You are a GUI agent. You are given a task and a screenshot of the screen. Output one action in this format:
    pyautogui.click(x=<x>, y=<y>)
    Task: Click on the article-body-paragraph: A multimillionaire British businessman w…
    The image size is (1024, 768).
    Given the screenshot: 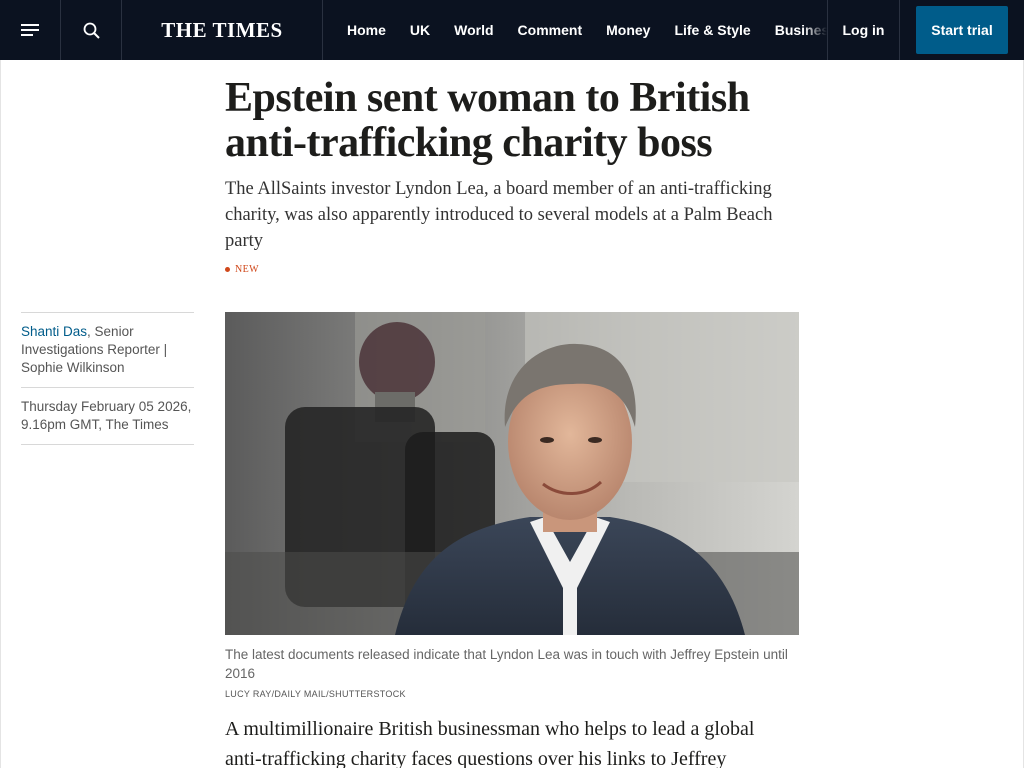 What is the action you would take?
    pyautogui.click(x=490, y=743)
    